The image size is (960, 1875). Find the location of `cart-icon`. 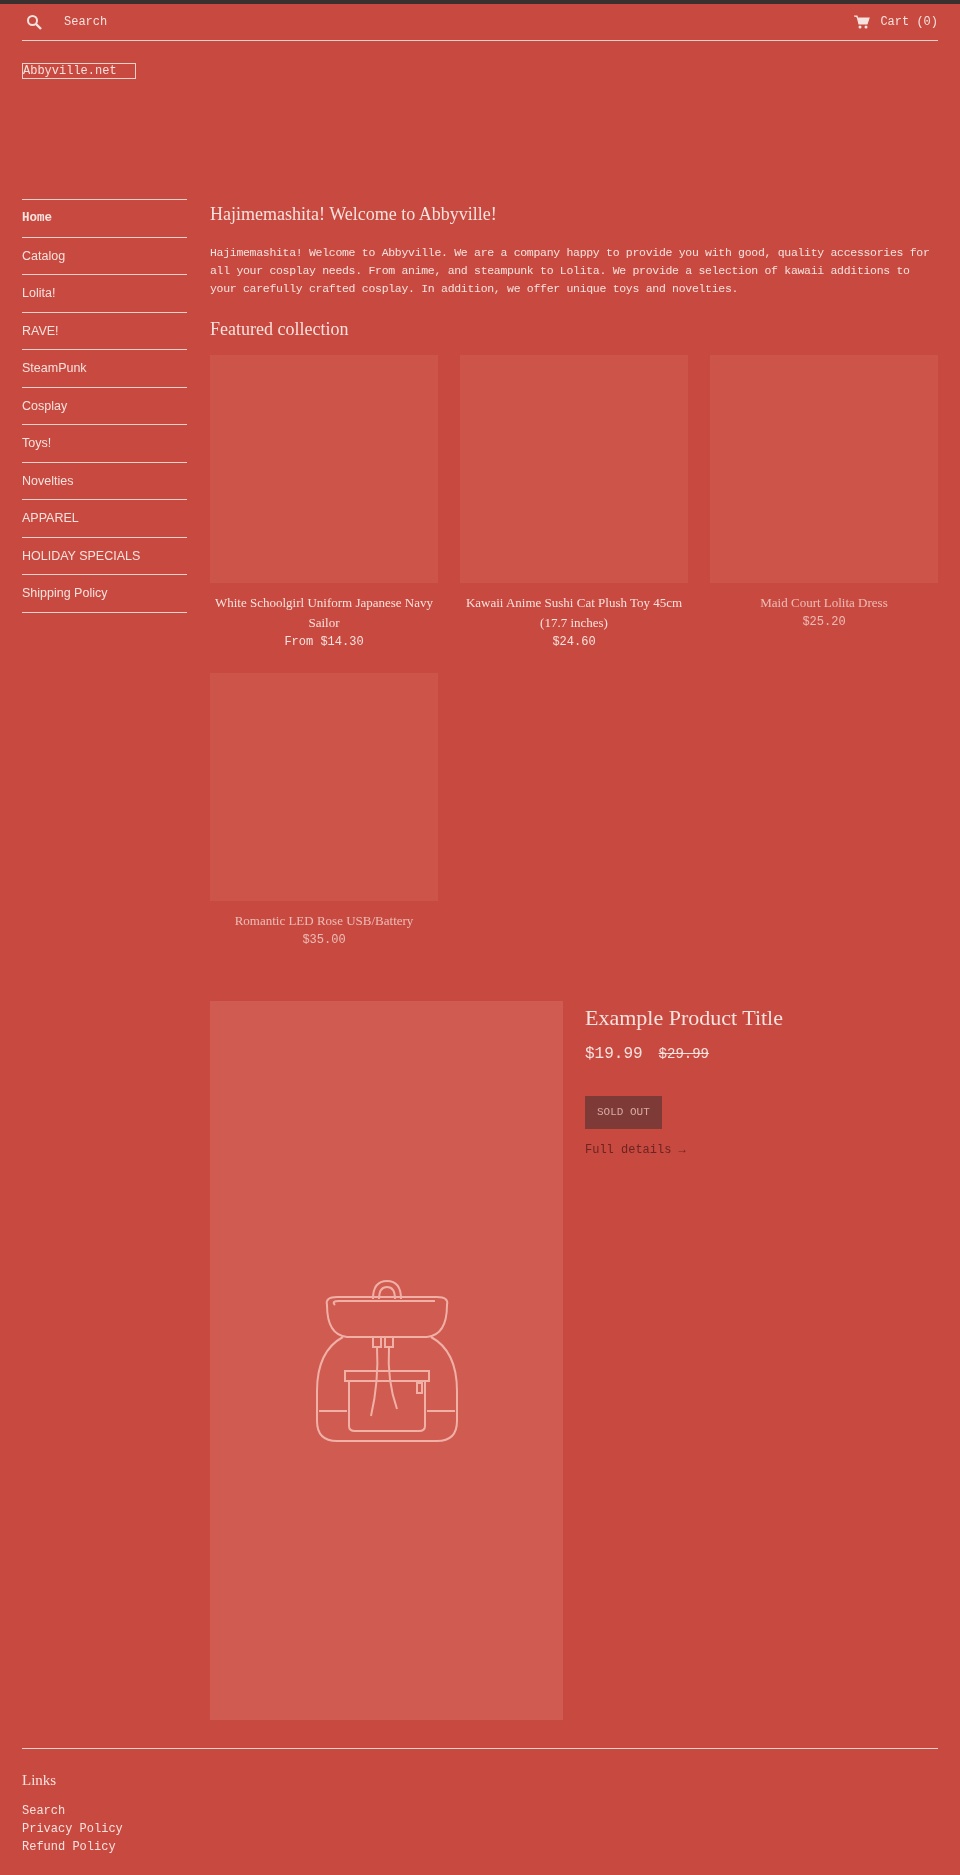

cart-icon is located at coordinates (862, 22).